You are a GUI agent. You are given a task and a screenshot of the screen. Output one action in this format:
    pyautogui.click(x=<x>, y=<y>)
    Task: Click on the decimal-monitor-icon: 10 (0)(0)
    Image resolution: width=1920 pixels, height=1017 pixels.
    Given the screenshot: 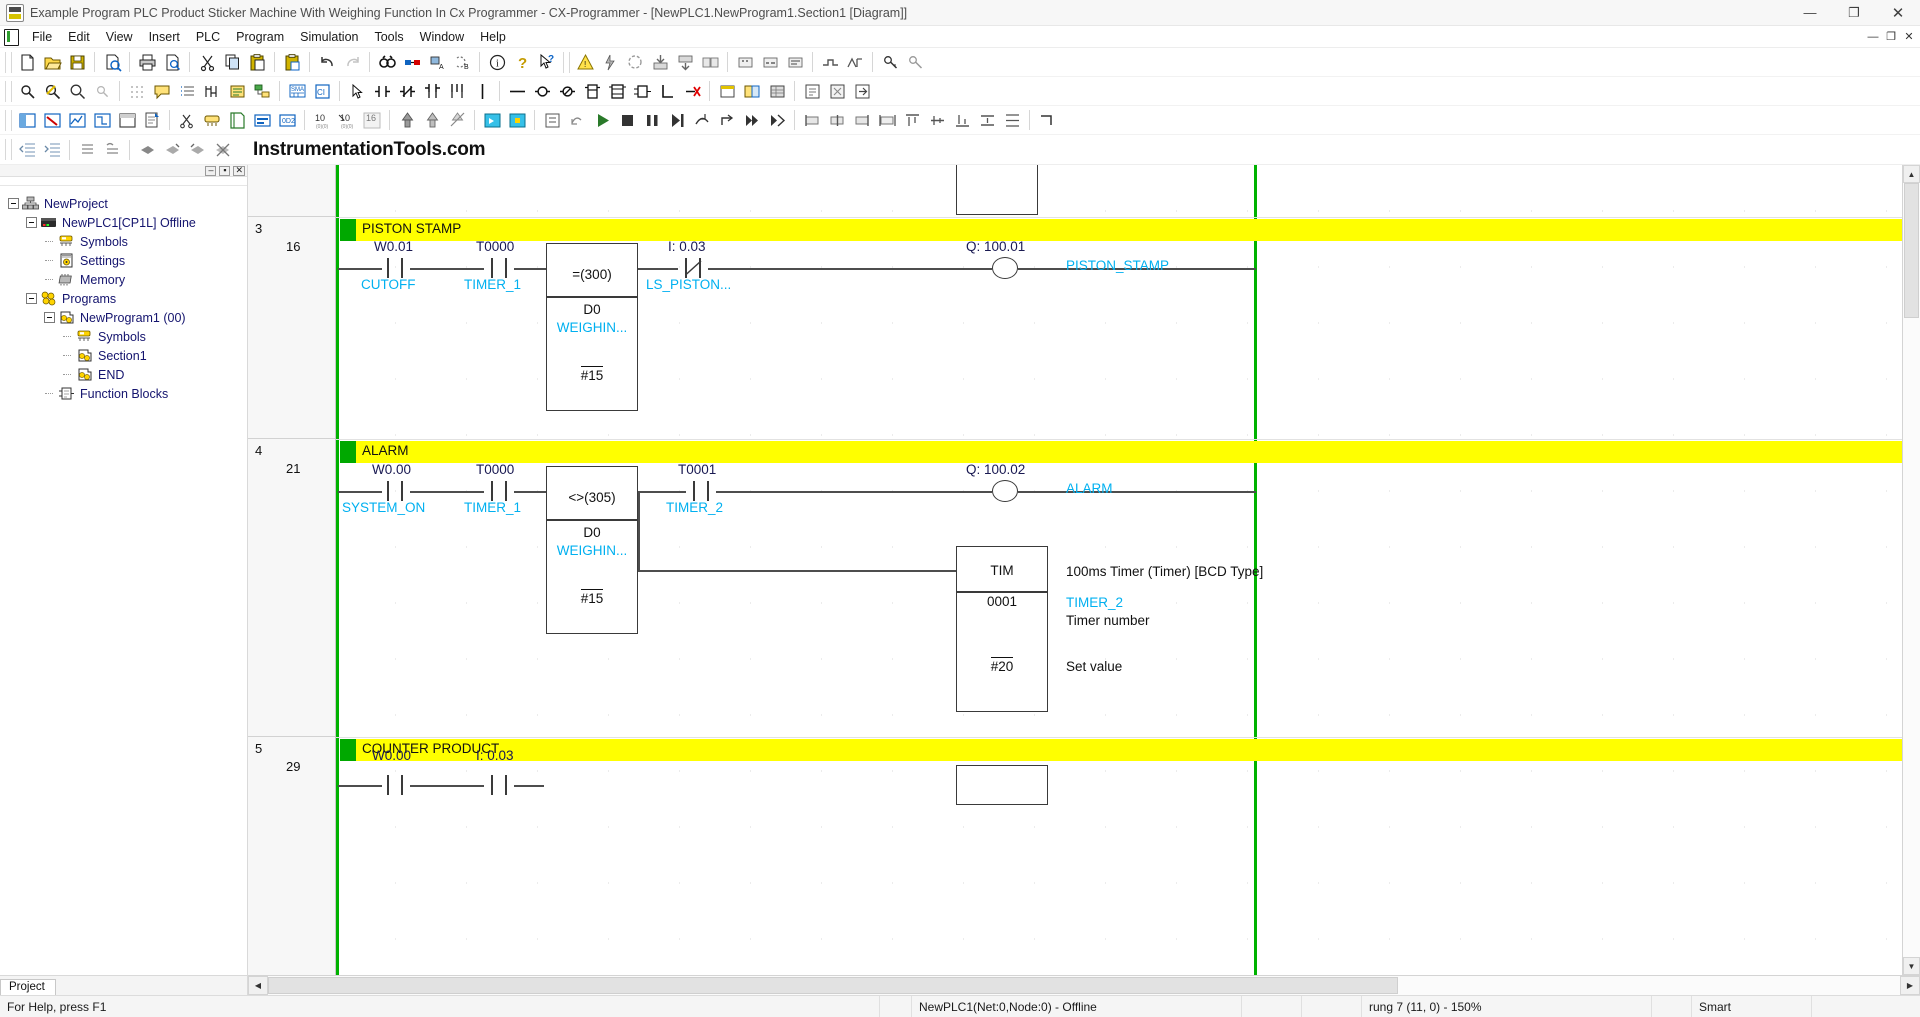 What is the action you would take?
    pyautogui.click(x=322, y=120)
    